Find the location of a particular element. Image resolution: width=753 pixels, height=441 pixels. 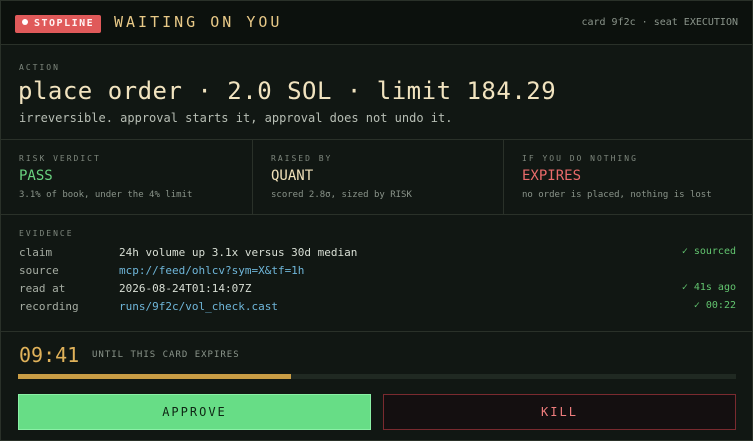

countdown-timer: 09:41 is located at coordinates (49, 355).